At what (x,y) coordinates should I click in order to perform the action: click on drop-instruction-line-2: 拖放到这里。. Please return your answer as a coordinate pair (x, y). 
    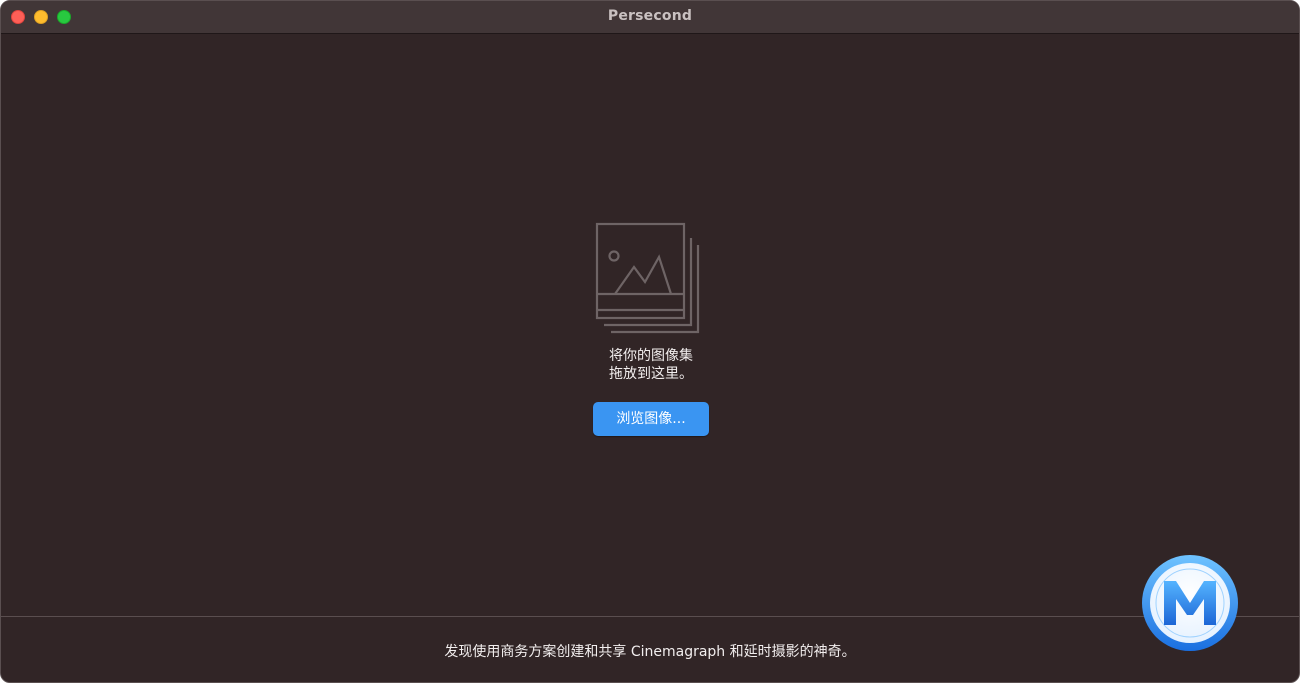
    Looking at the image, I should click on (651, 374).